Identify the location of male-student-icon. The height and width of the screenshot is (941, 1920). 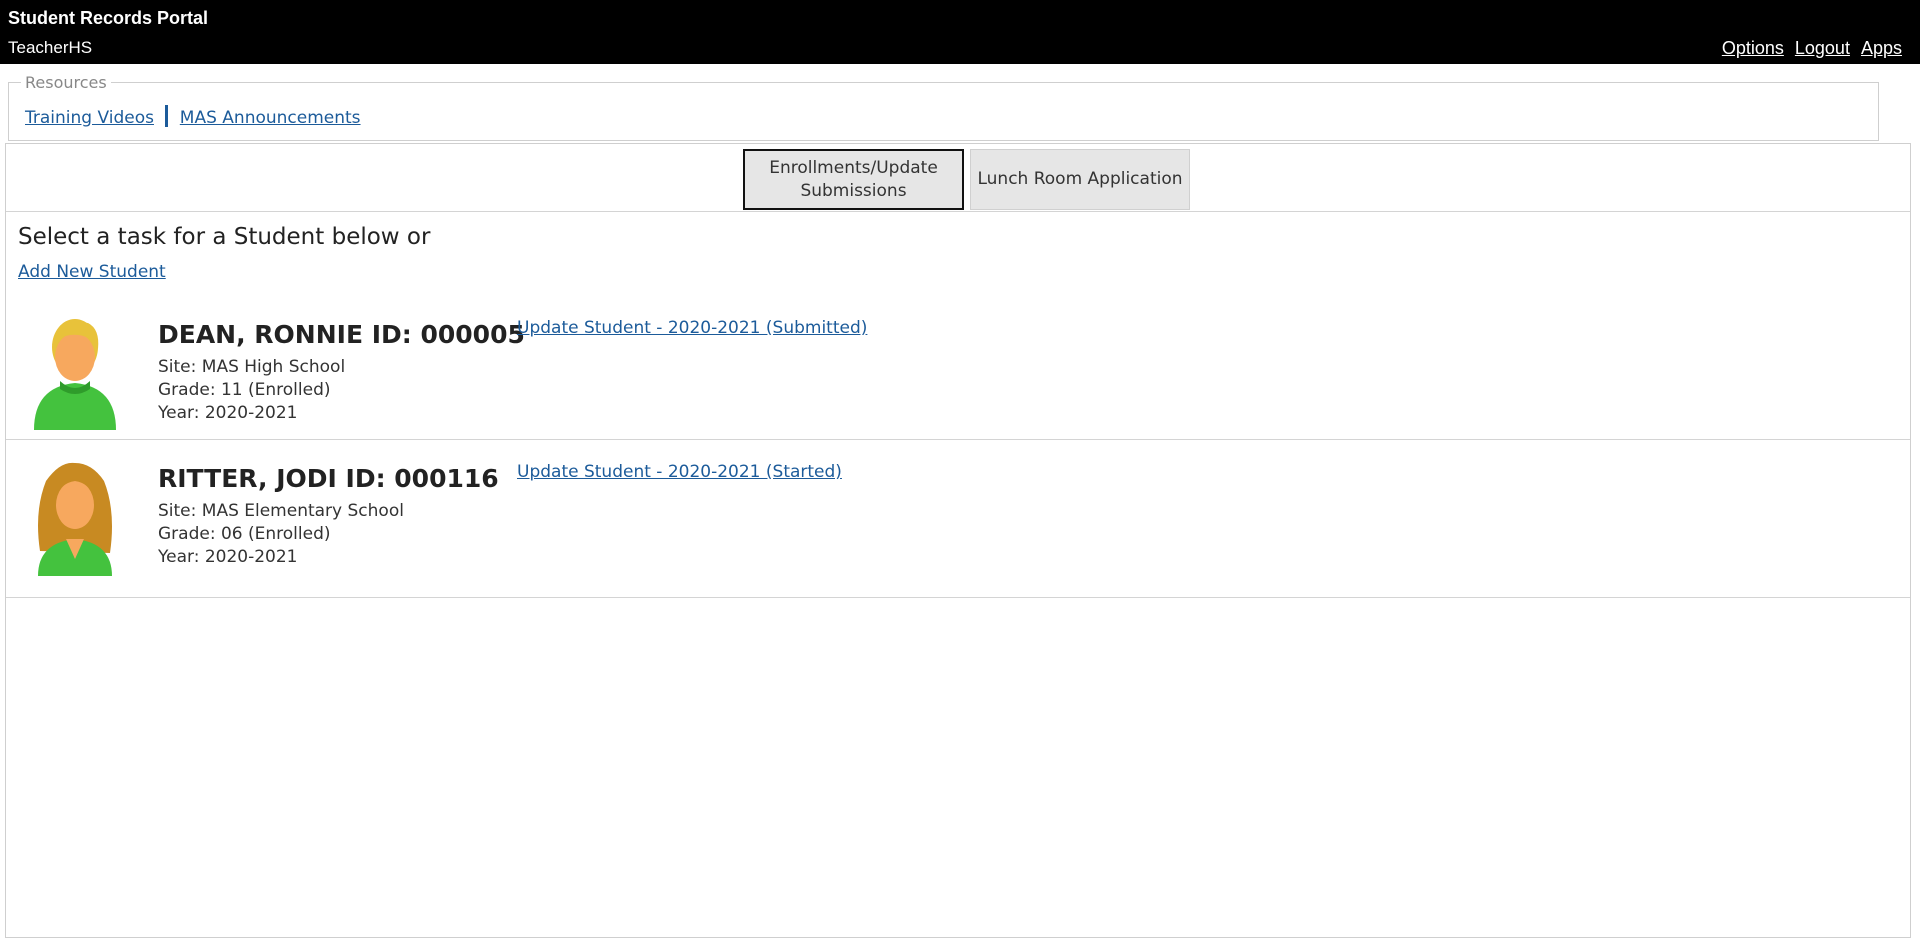
(75, 374).